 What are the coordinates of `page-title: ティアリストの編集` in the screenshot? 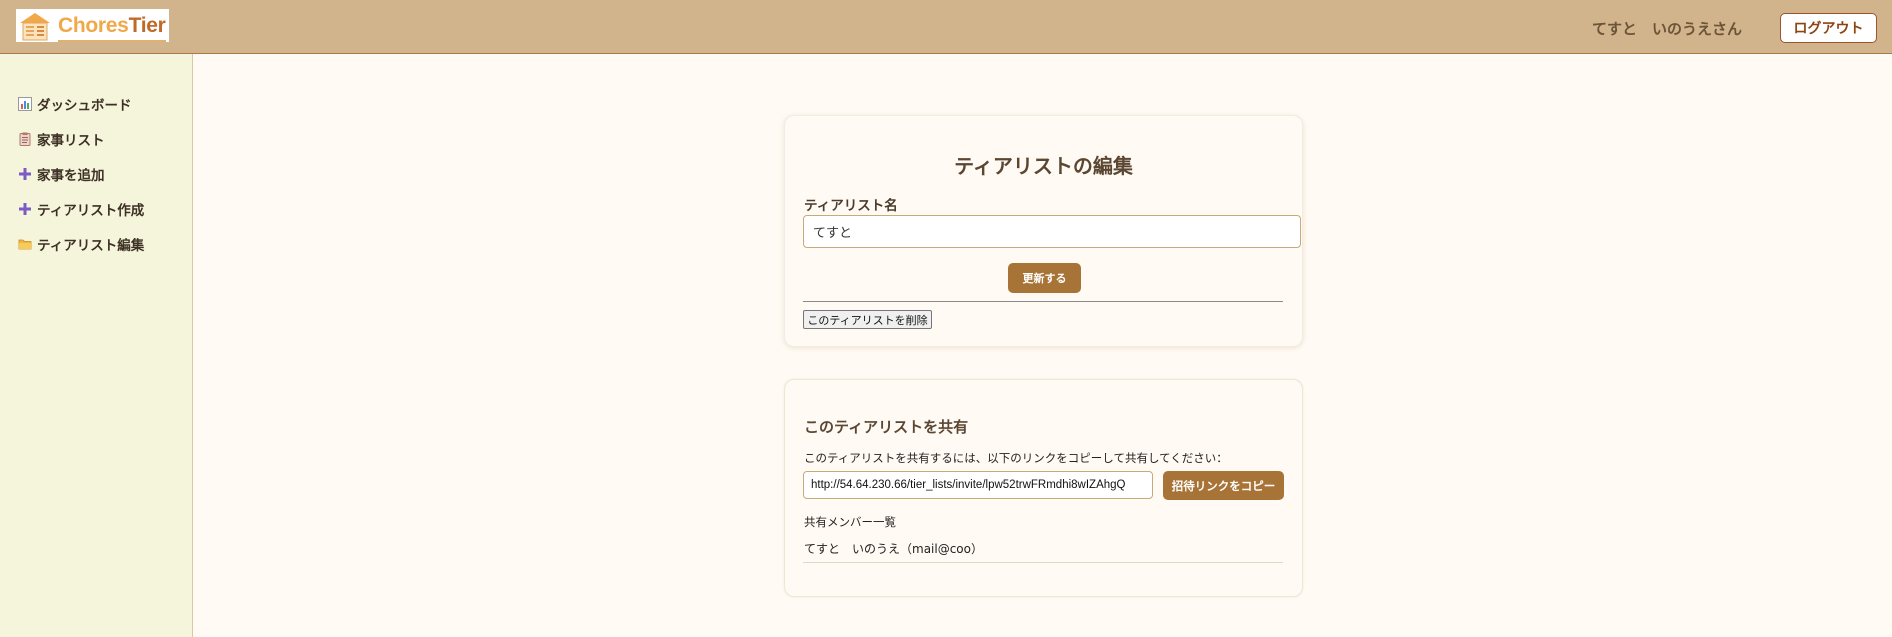 It's located at (1043, 166).